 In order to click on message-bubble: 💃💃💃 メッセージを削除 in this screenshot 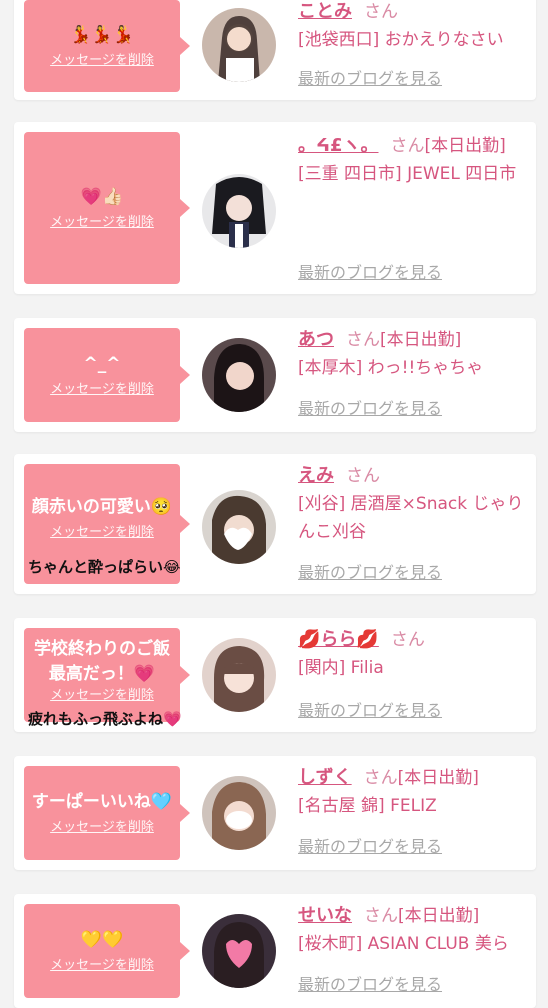, I will do `click(107, 46)`.